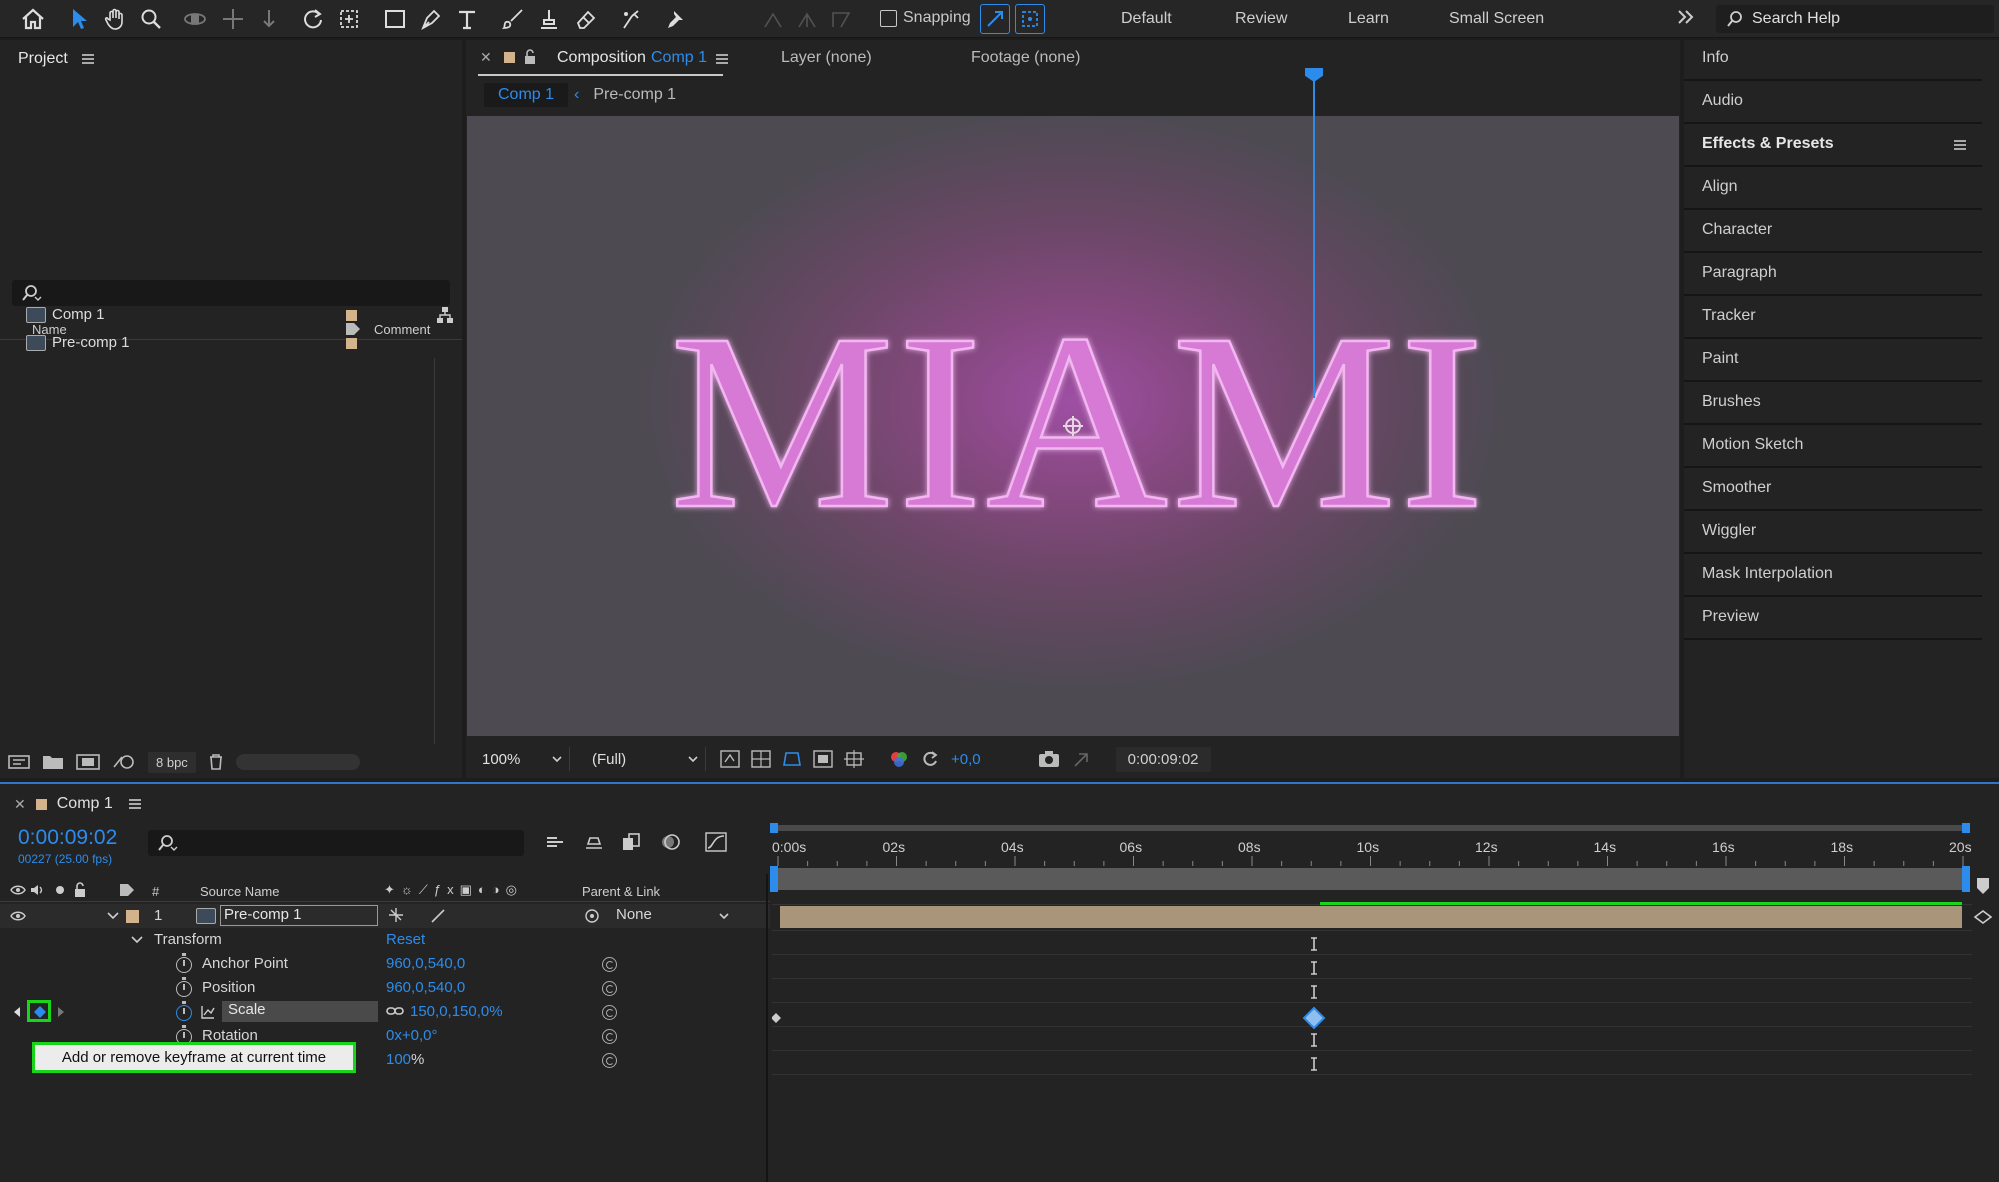 The height and width of the screenshot is (1182, 1999). Describe the element at coordinates (127, 890) in the screenshot. I see `label-column-icon` at that location.